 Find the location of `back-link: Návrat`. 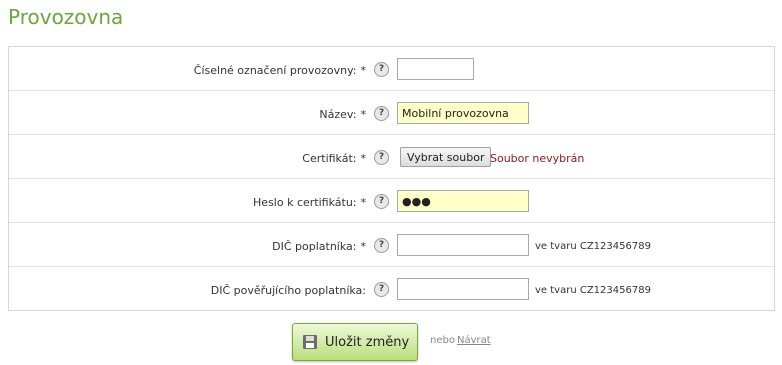

back-link: Návrat is located at coordinates (474, 340).